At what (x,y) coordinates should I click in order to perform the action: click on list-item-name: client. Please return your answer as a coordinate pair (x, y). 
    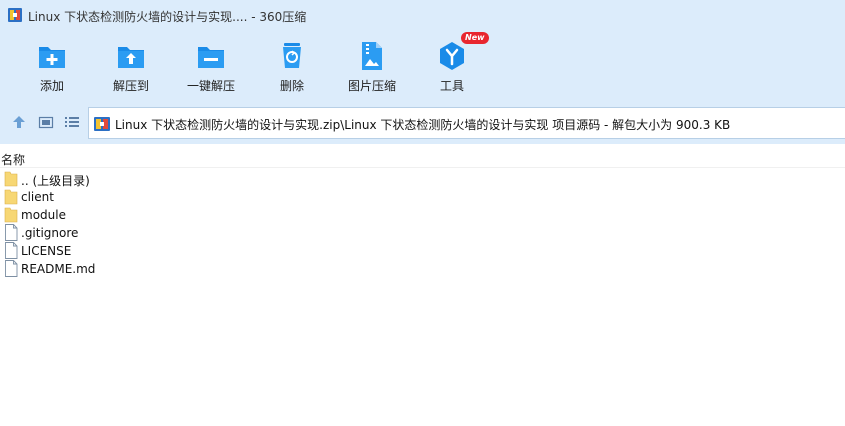
    Looking at the image, I should click on (37, 197).